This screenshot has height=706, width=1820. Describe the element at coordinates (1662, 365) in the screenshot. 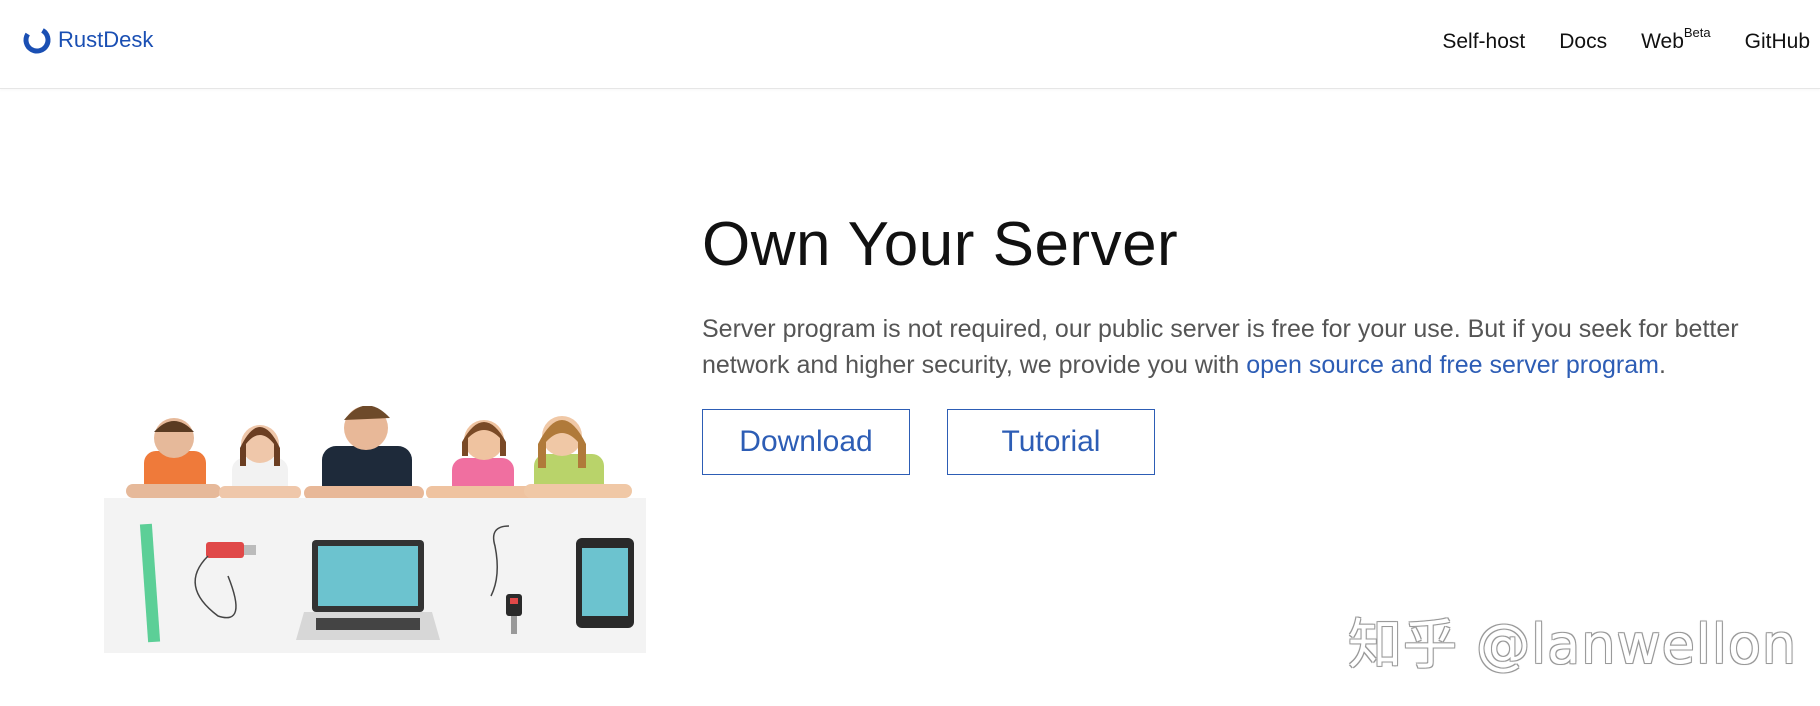

I see `lead-suffix: .` at that location.